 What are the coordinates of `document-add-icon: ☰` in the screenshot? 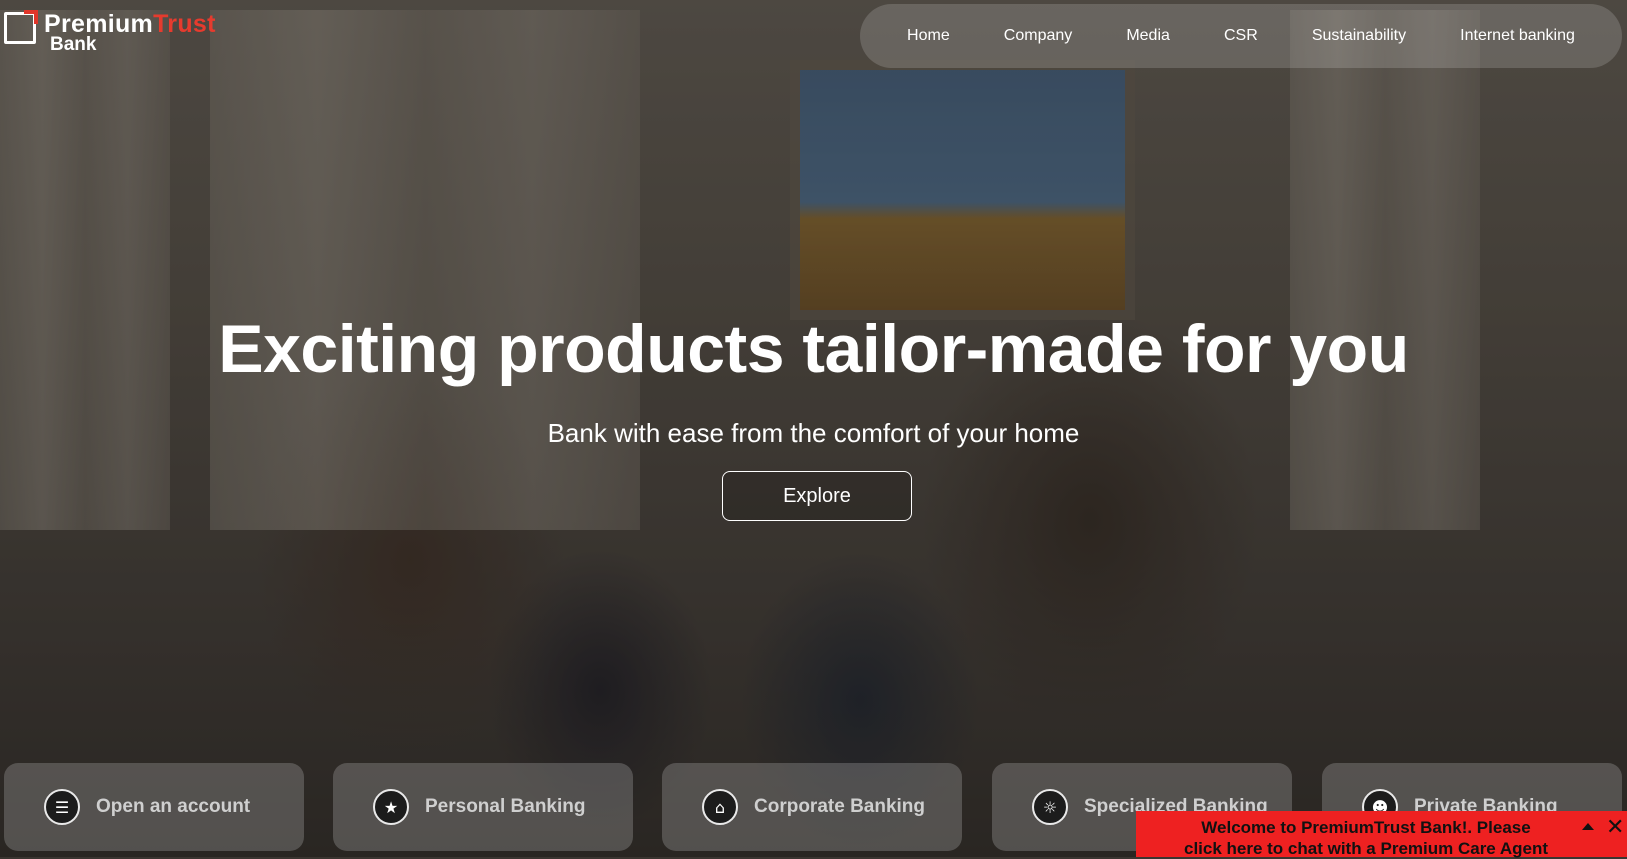 It's located at (62, 807).